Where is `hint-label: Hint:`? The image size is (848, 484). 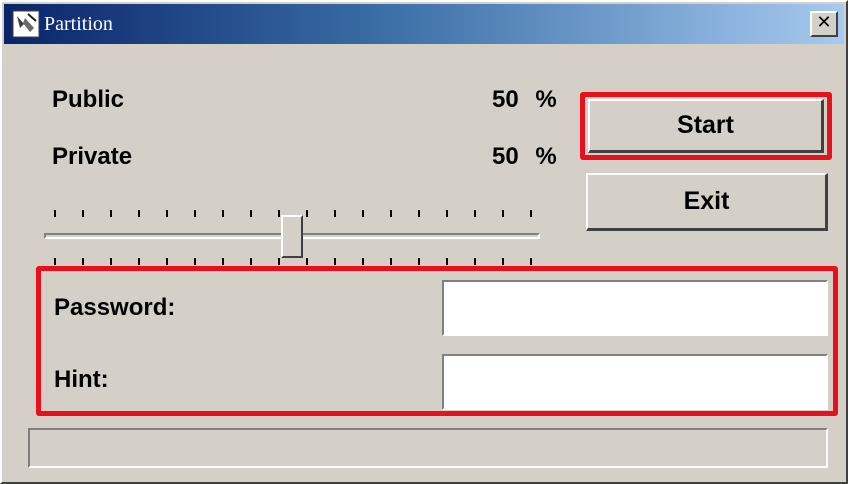 hint-label: Hint: is located at coordinates (81, 379).